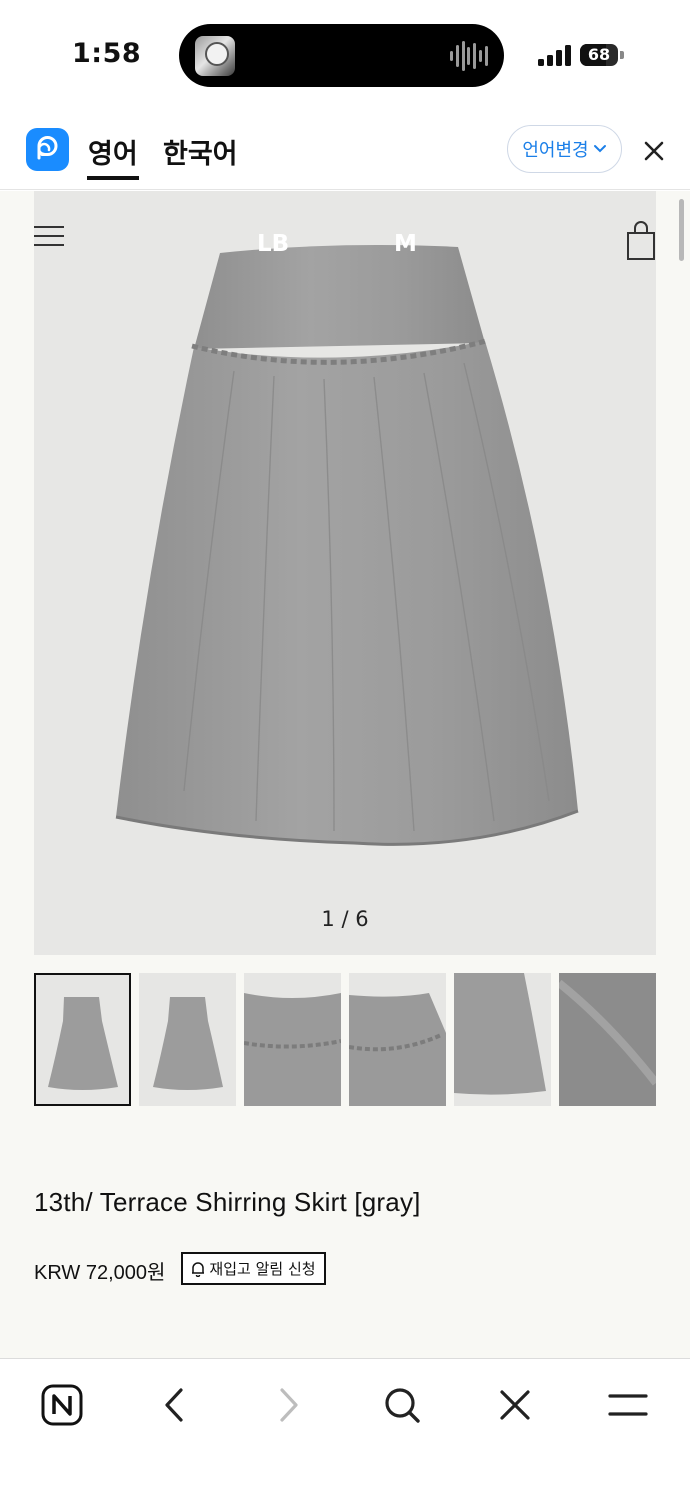 This screenshot has width=690, height=1500. I want to click on dynamic-island, so click(341, 55).